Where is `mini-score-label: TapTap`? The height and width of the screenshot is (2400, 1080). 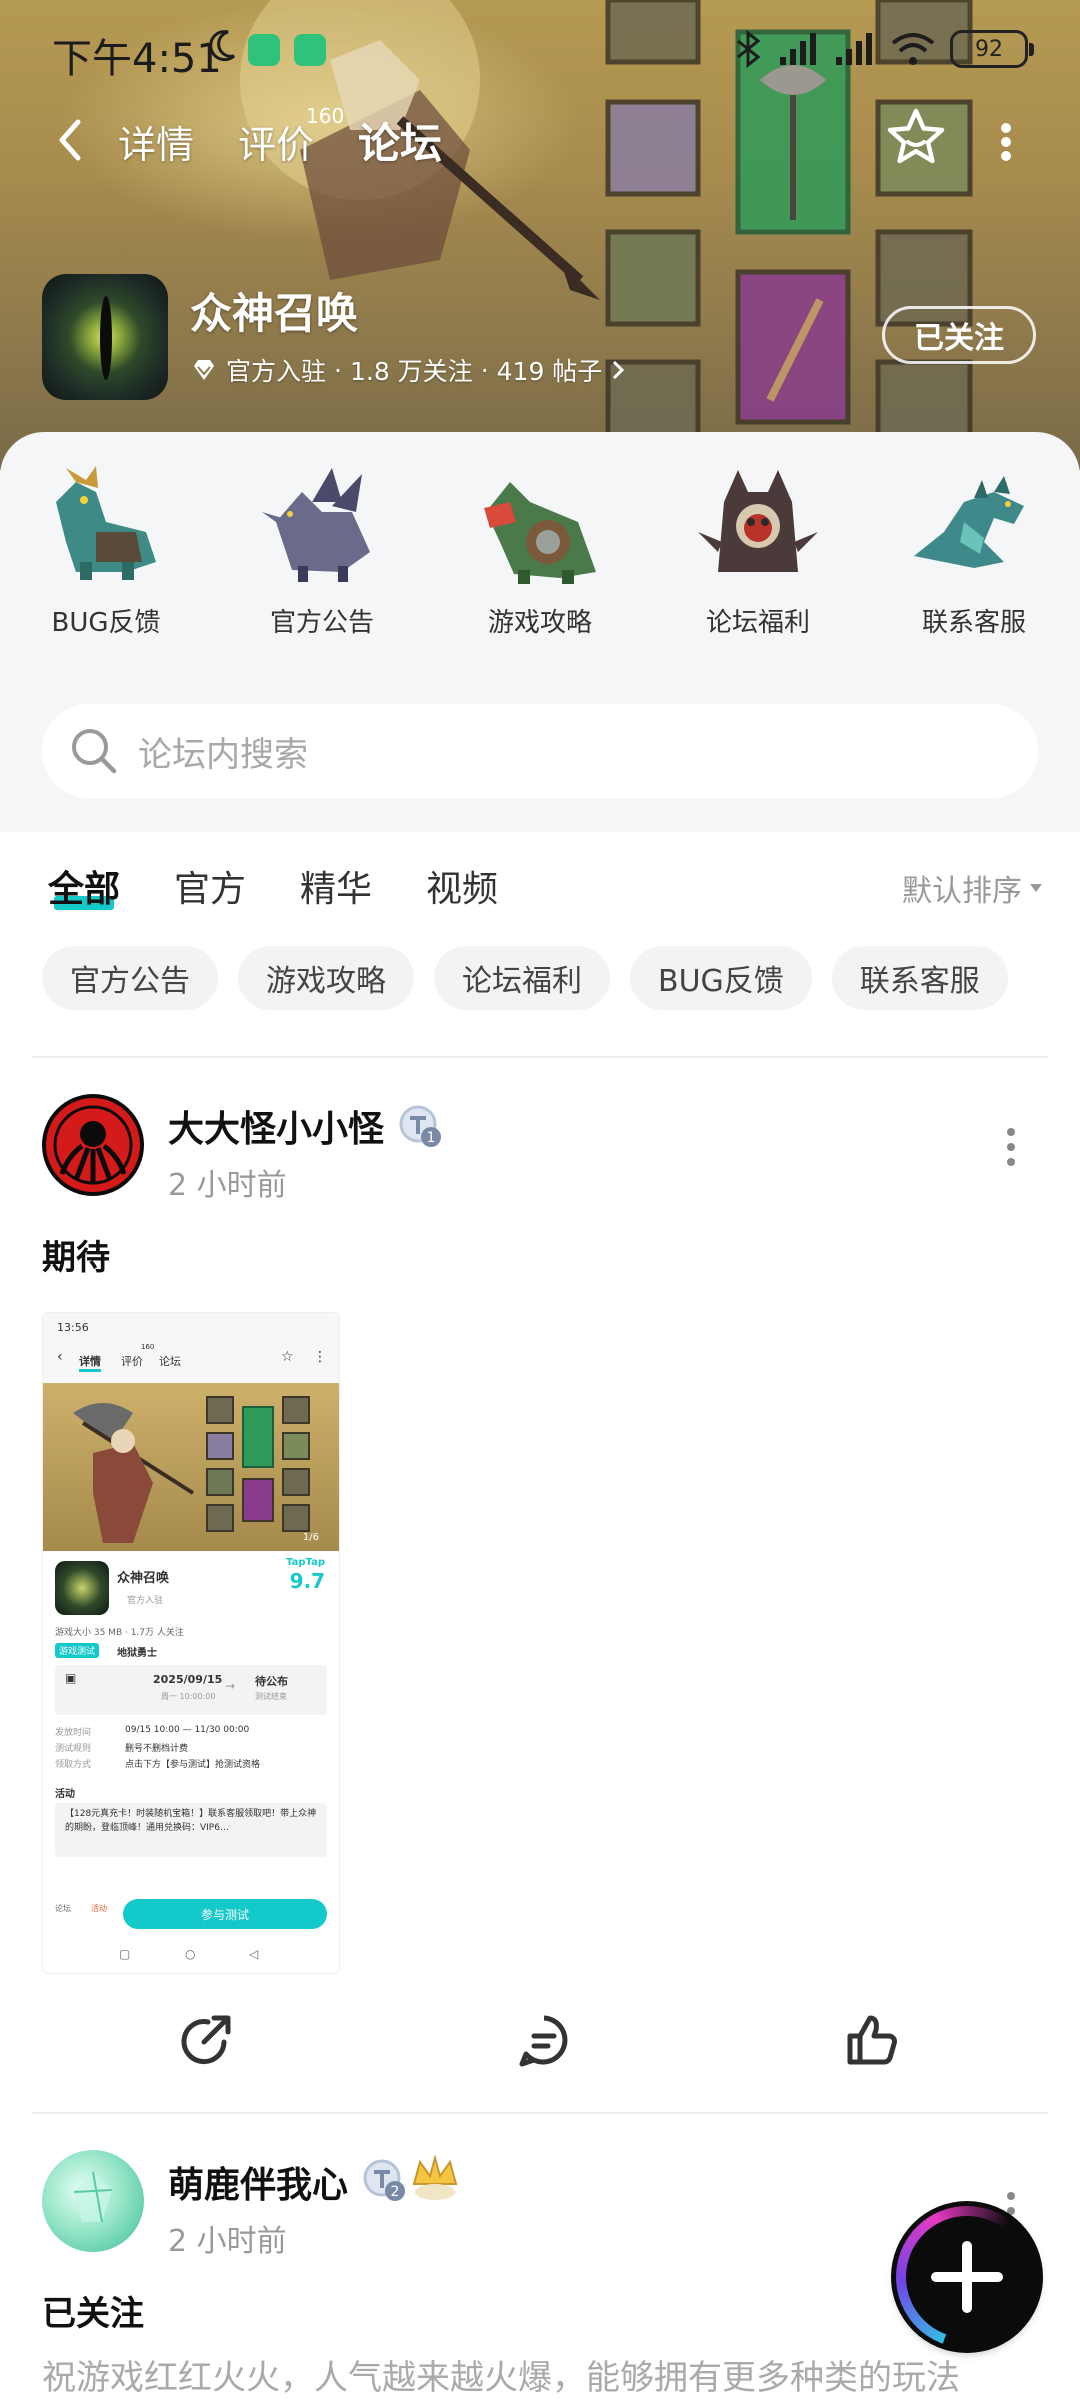
mini-score-label: TapTap is located at coordinates (305, 1562).